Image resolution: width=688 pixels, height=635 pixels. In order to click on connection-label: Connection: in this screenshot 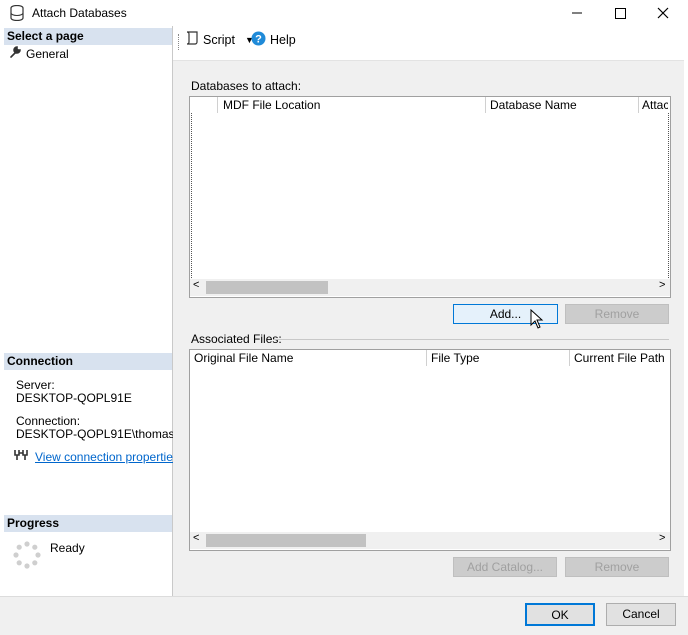, I will do `click(48, 421)`.